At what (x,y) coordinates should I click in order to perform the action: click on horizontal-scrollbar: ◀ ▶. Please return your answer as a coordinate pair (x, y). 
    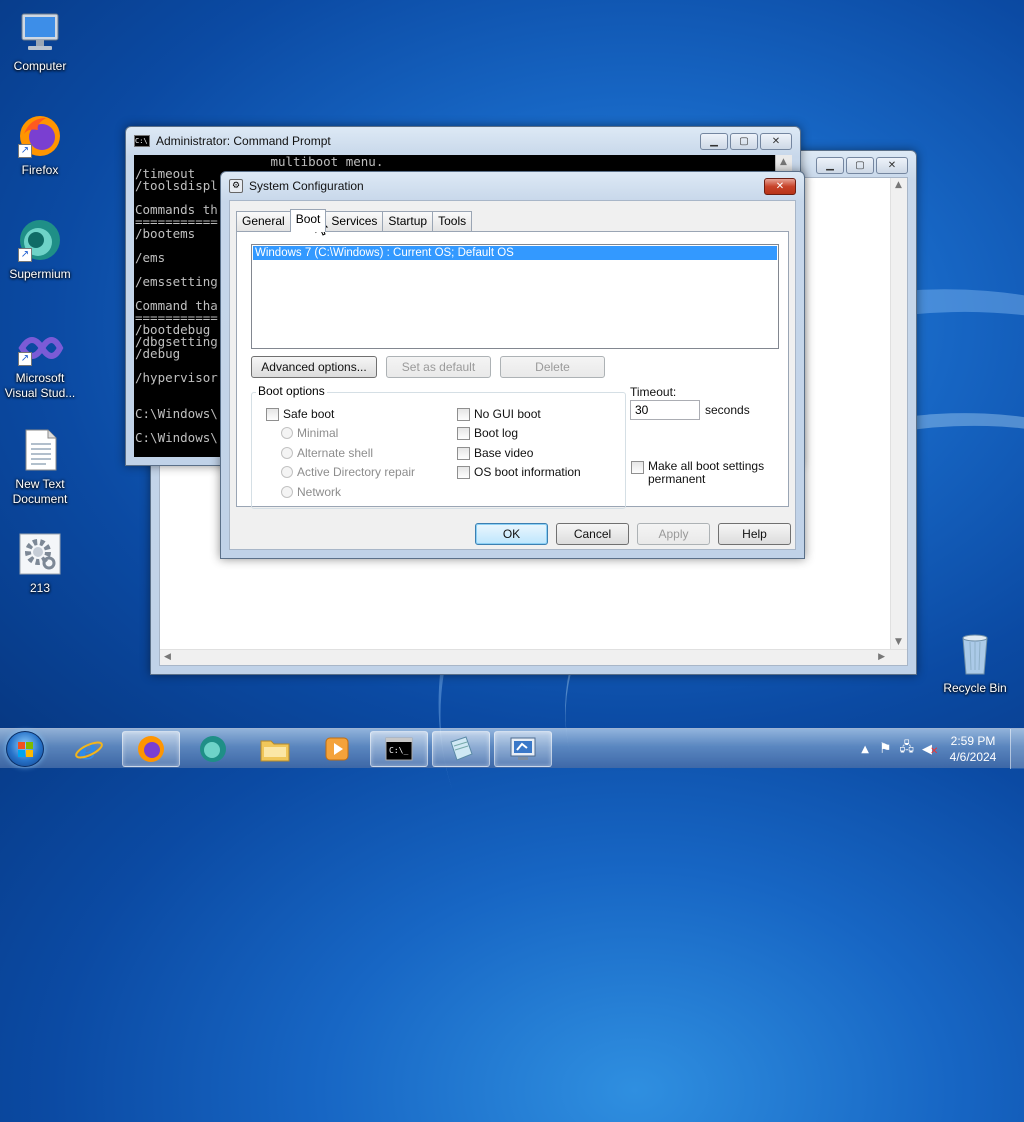
    Looking at the image, I should click on (533, 657).